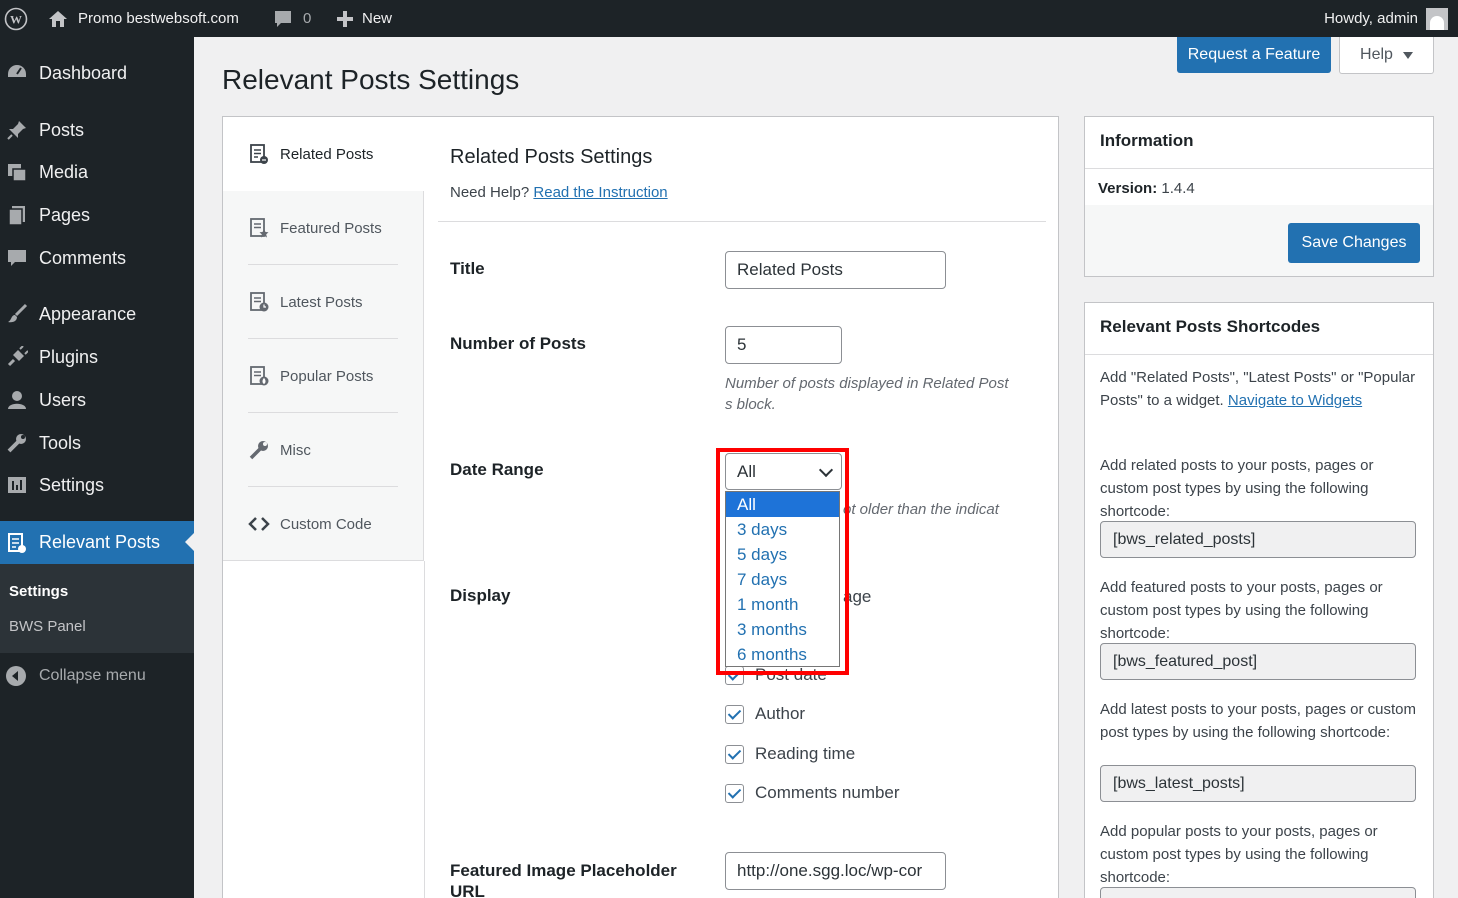 The image size is (1458, 898). What do you see at coordinates (1254, 55) in the screenshot?
I see `request-feature-button: Request a Feature` at bounding box center [1254, 55].